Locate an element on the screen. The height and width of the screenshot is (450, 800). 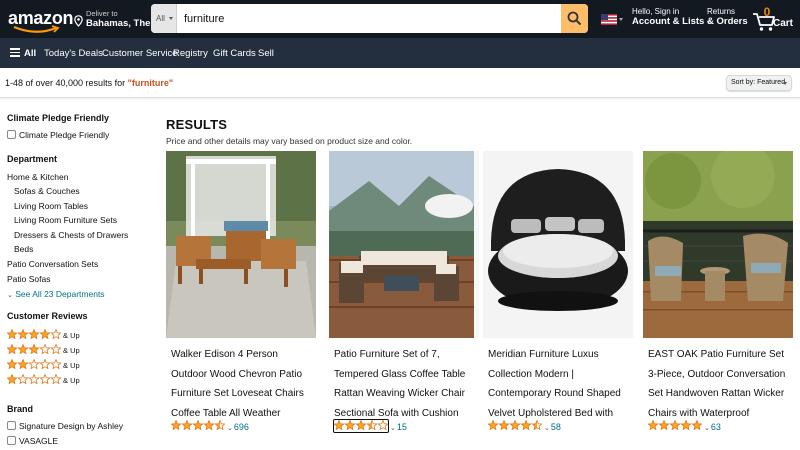
review-count: 63 is located at coordinates (716, 427).